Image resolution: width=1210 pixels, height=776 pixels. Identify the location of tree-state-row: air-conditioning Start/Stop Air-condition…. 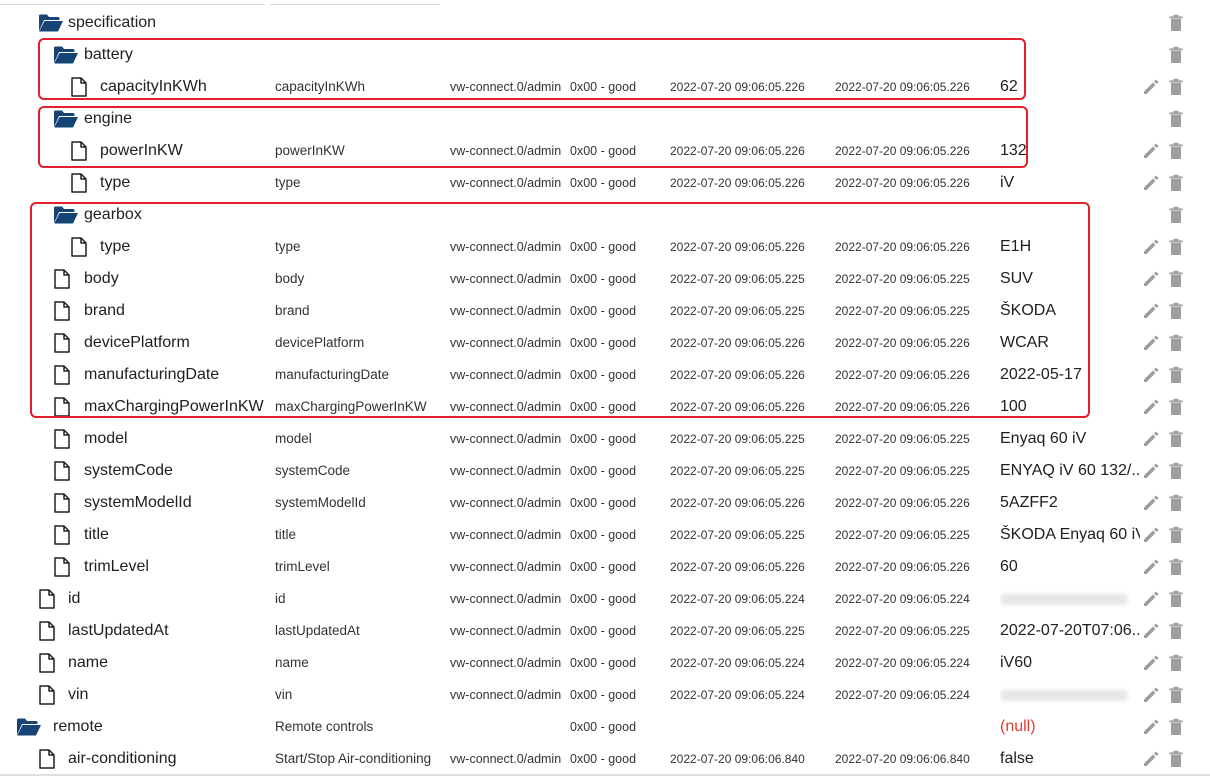
(605, 759).